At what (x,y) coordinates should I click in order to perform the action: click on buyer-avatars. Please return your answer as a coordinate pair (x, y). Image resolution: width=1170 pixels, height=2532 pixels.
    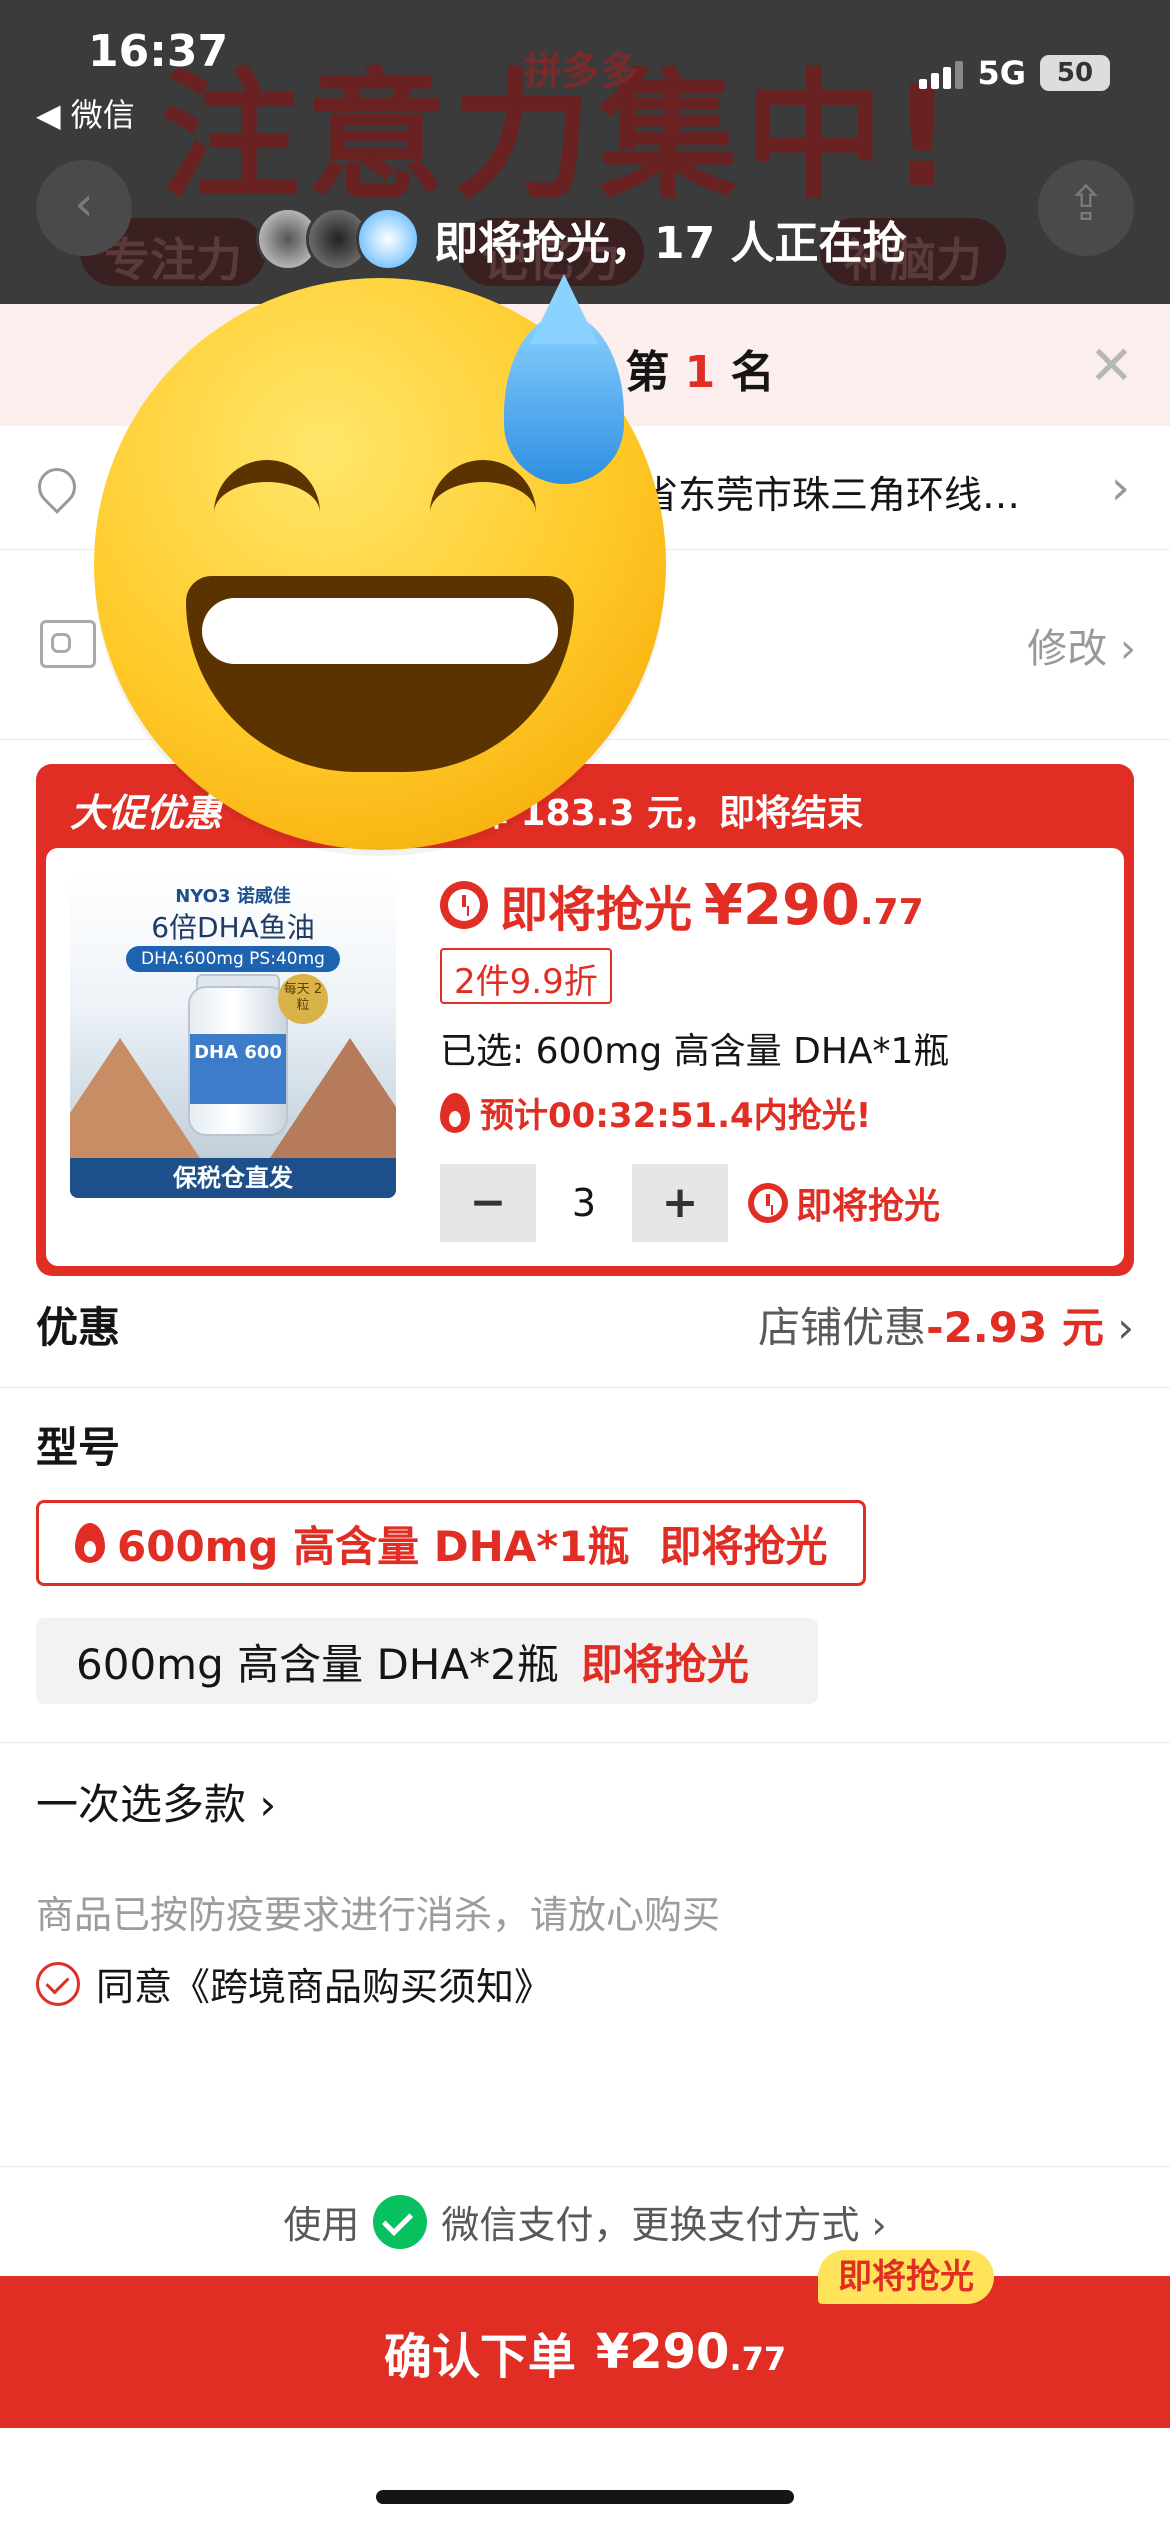
    Looking at the image, I should click on (338, 239).